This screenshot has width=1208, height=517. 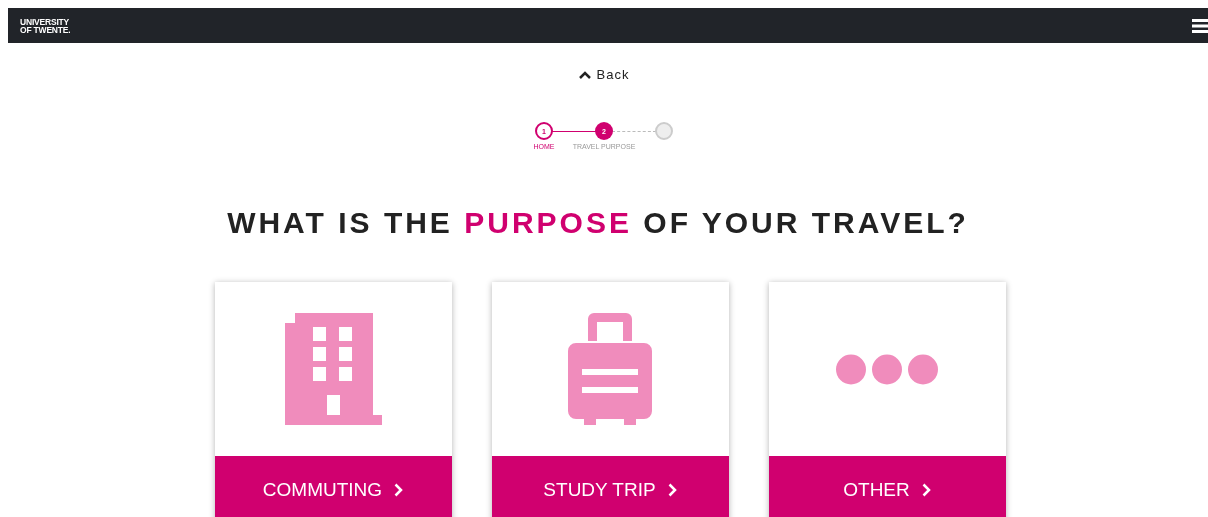 What do you see at coordinates (584, 74) in the screenshot?
I see `chevron-up-icon` at bounding box center [584, 74].